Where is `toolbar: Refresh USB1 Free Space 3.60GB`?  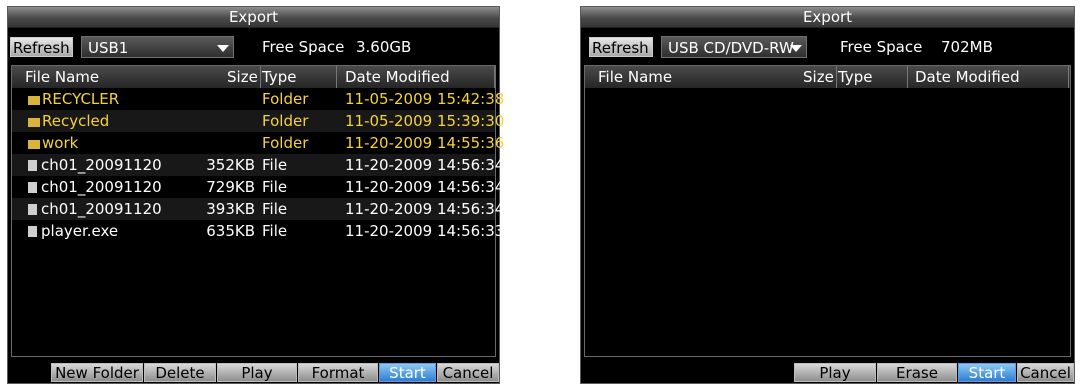 toolbar: Refresh USB1 Free Space 3.60GB is located at coordinates (253, 43).